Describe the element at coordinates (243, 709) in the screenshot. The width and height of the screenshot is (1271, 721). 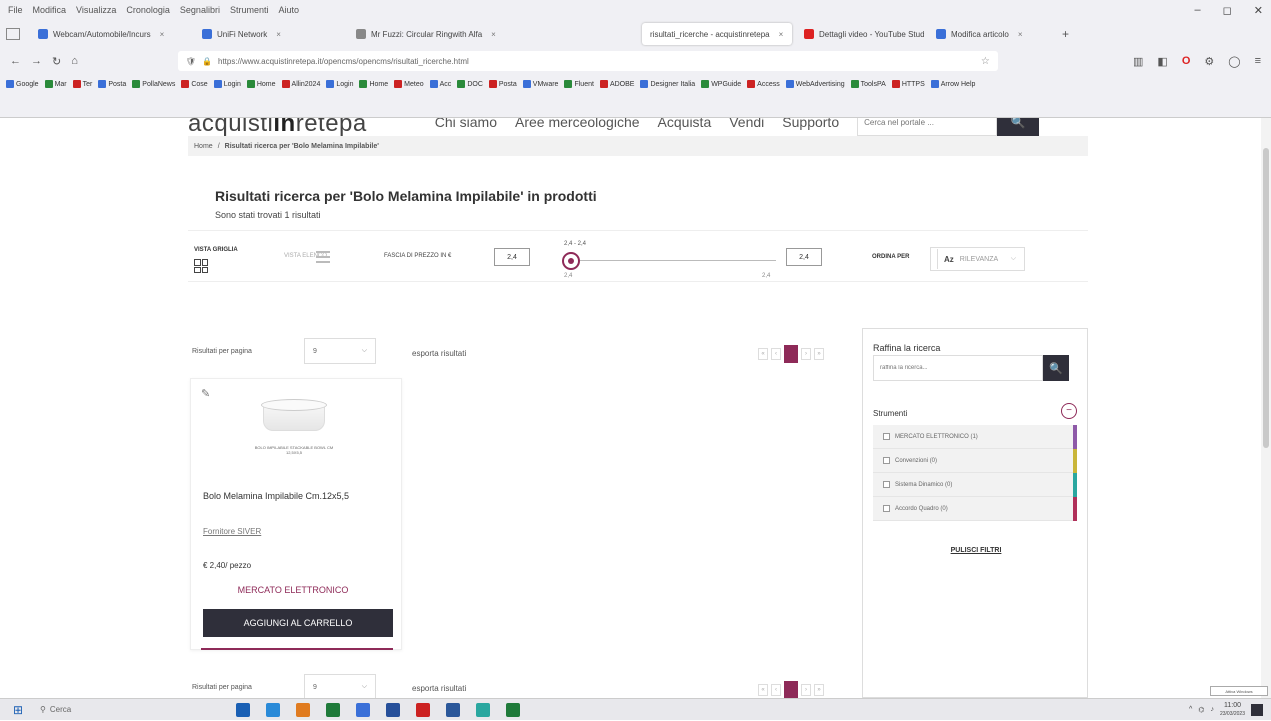
I see `task-view-icon` at that location.